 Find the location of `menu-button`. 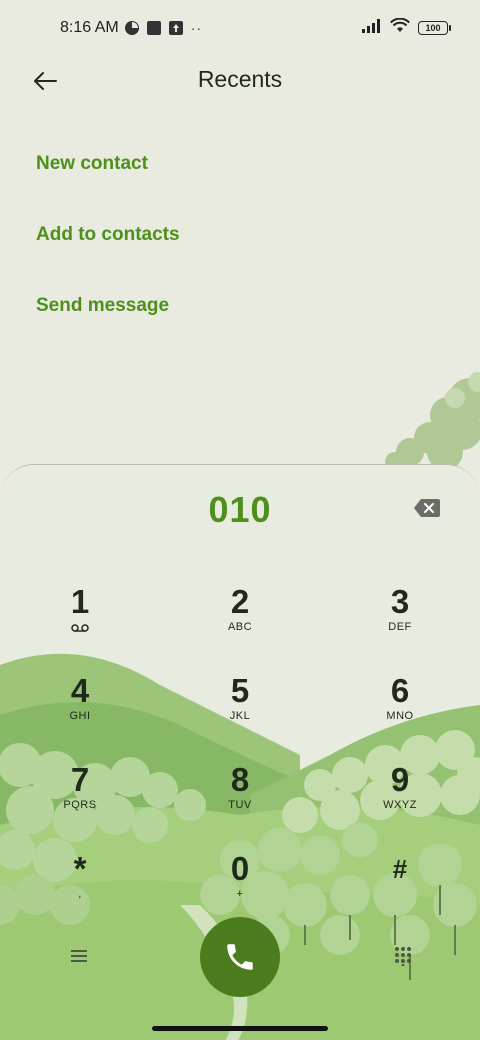

menu-button is located at coordinates (79, 956).